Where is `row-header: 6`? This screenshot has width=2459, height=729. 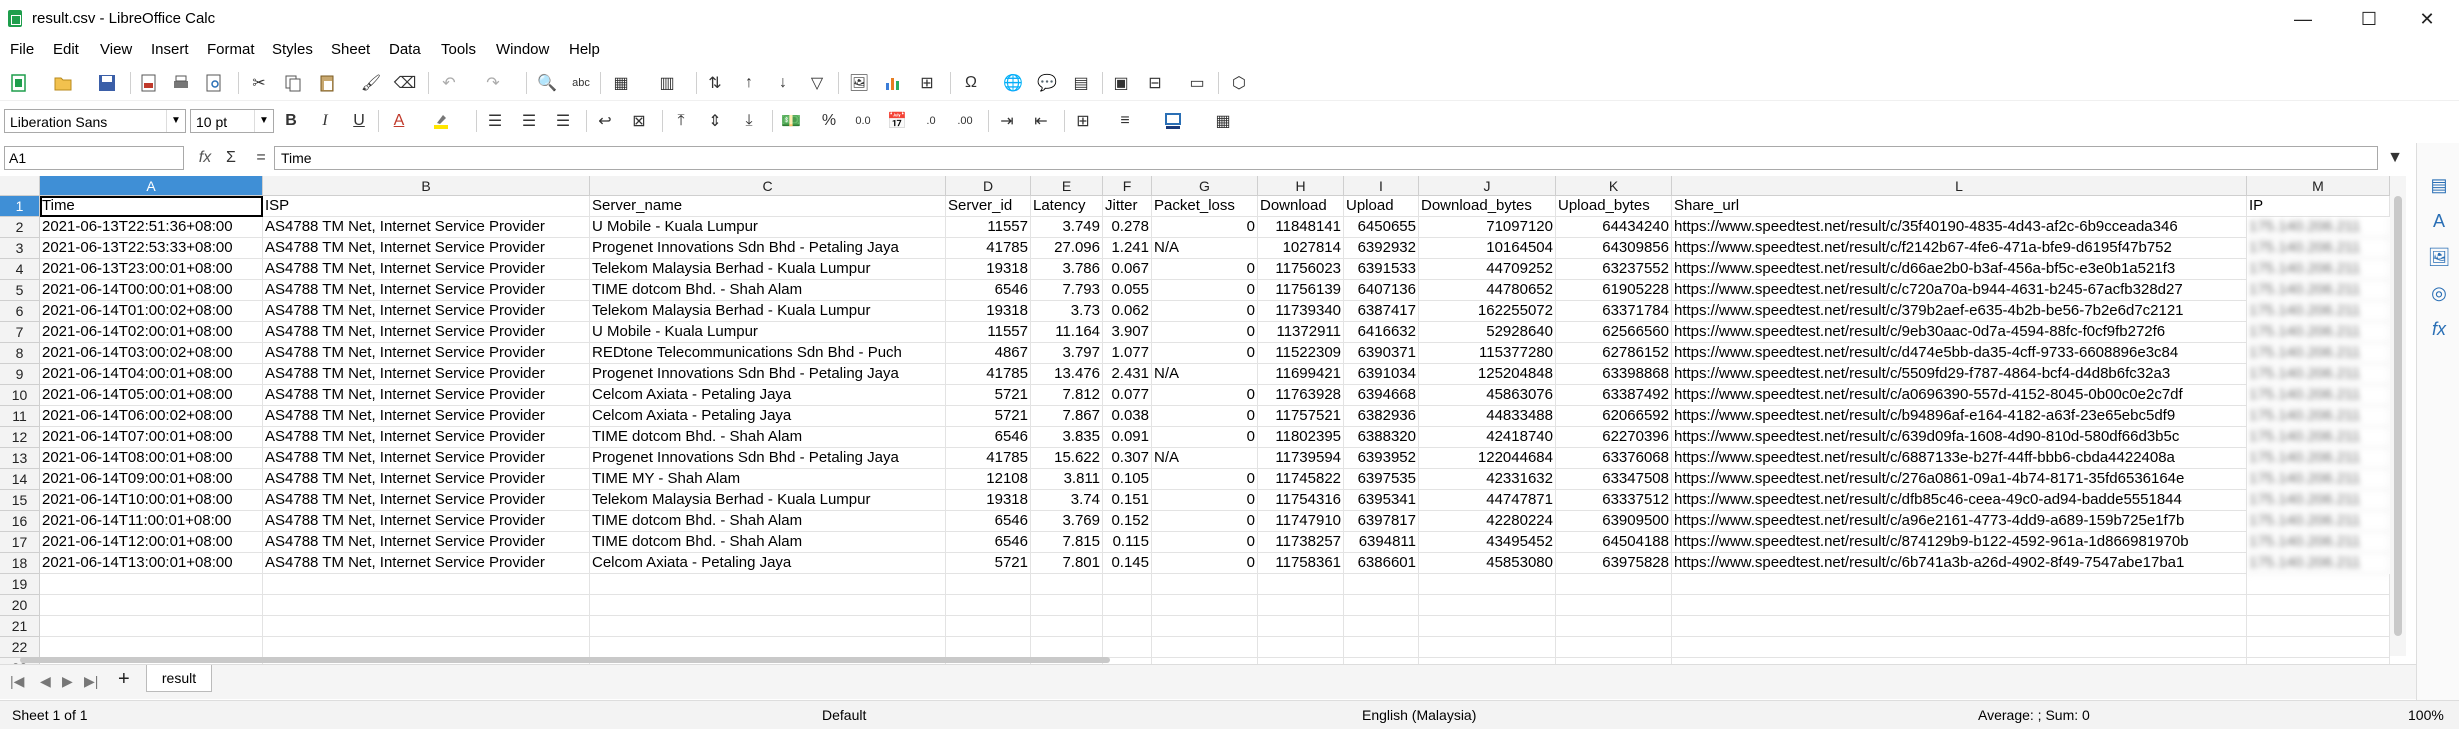
row-header: 6 is located at coordinates (20, 311).